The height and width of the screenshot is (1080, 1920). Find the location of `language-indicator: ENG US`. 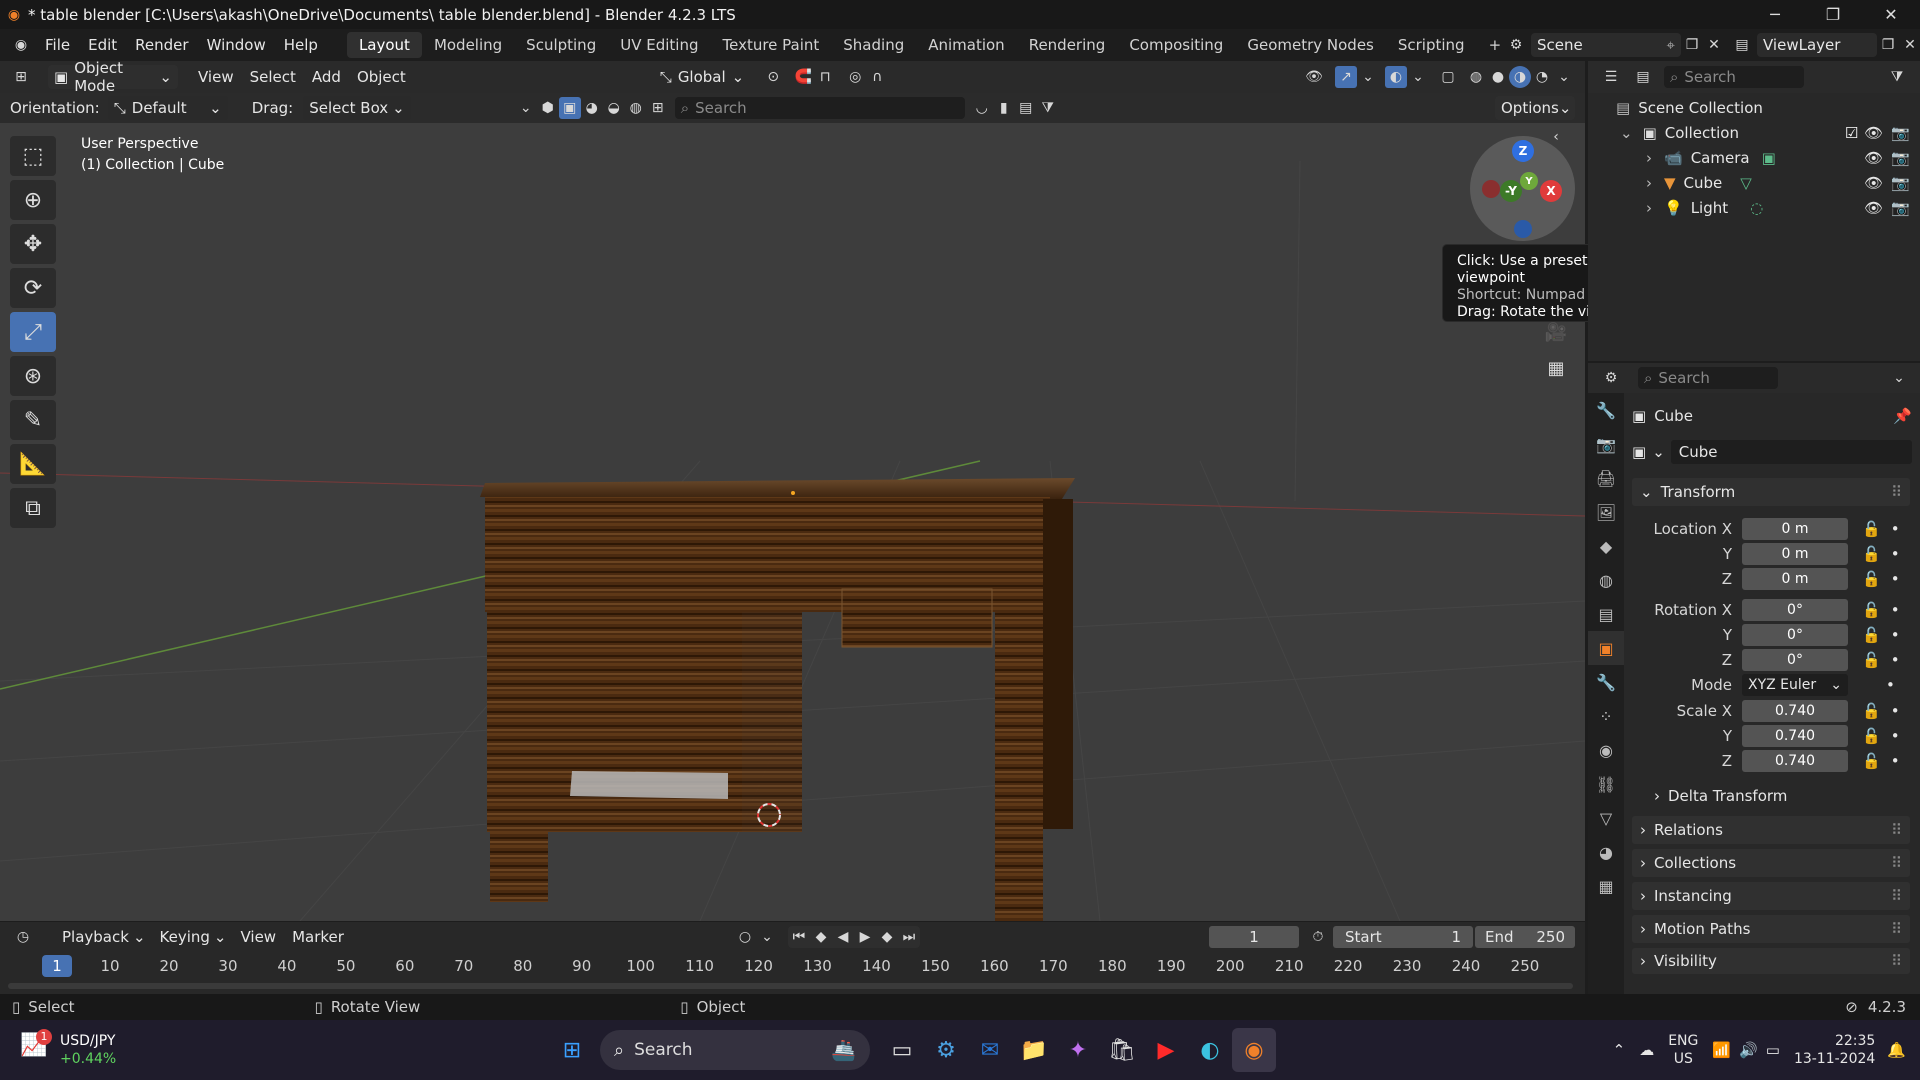

language-indicator: ENG US is located at coordinates (1683, 1050).